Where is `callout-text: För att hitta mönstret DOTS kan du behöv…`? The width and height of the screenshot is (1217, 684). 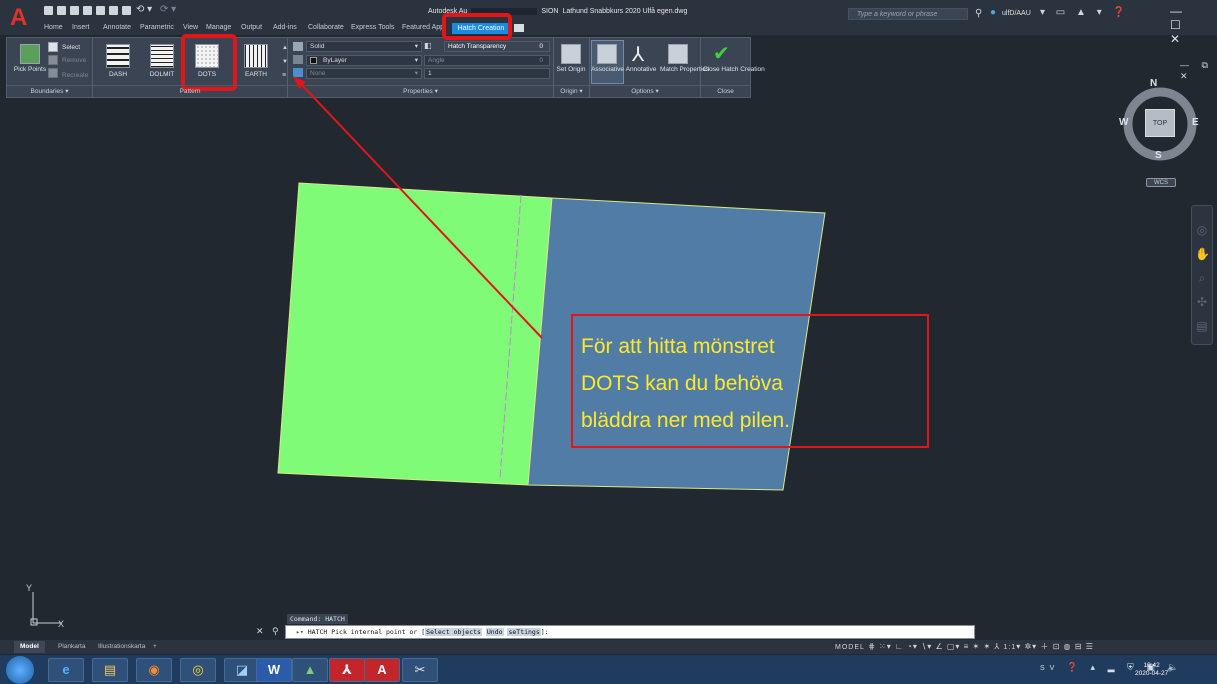
callout-text: För att hitta mönstret DOTS kan du behöv… is located at coordinates (685, 383).